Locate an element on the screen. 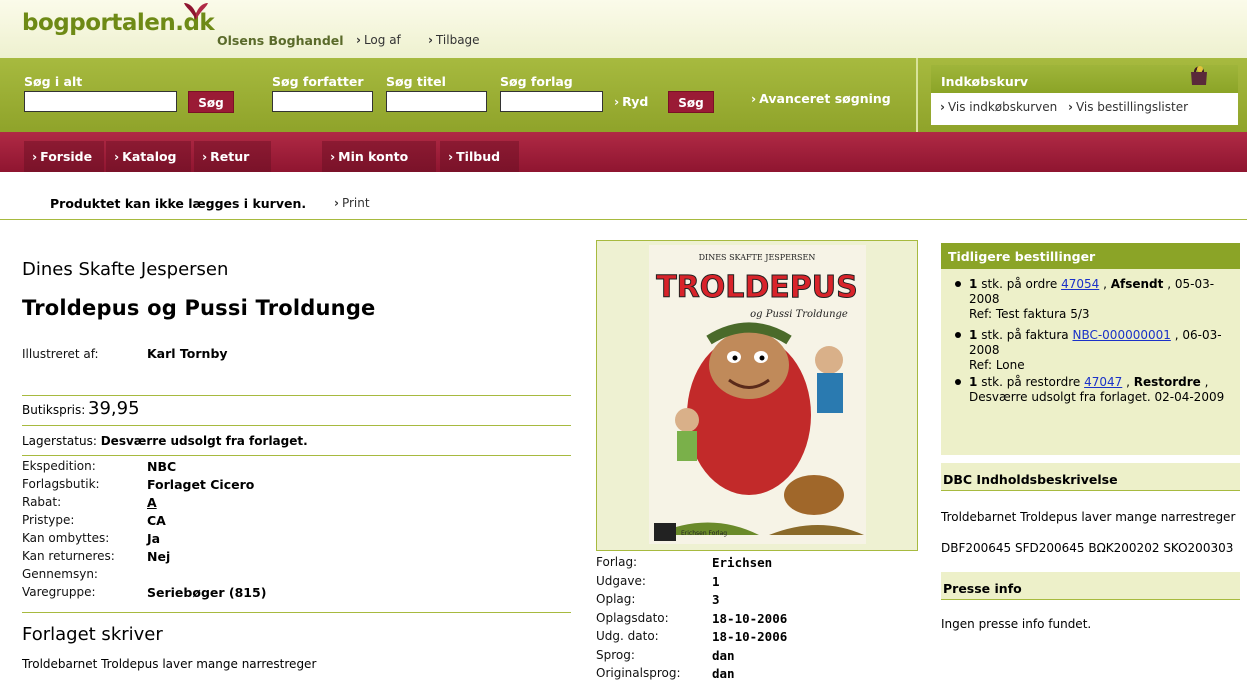 This screenshot has height=684, width=1247. detail-row: Kan returneres: Nej is located at coordinates (296, 558).